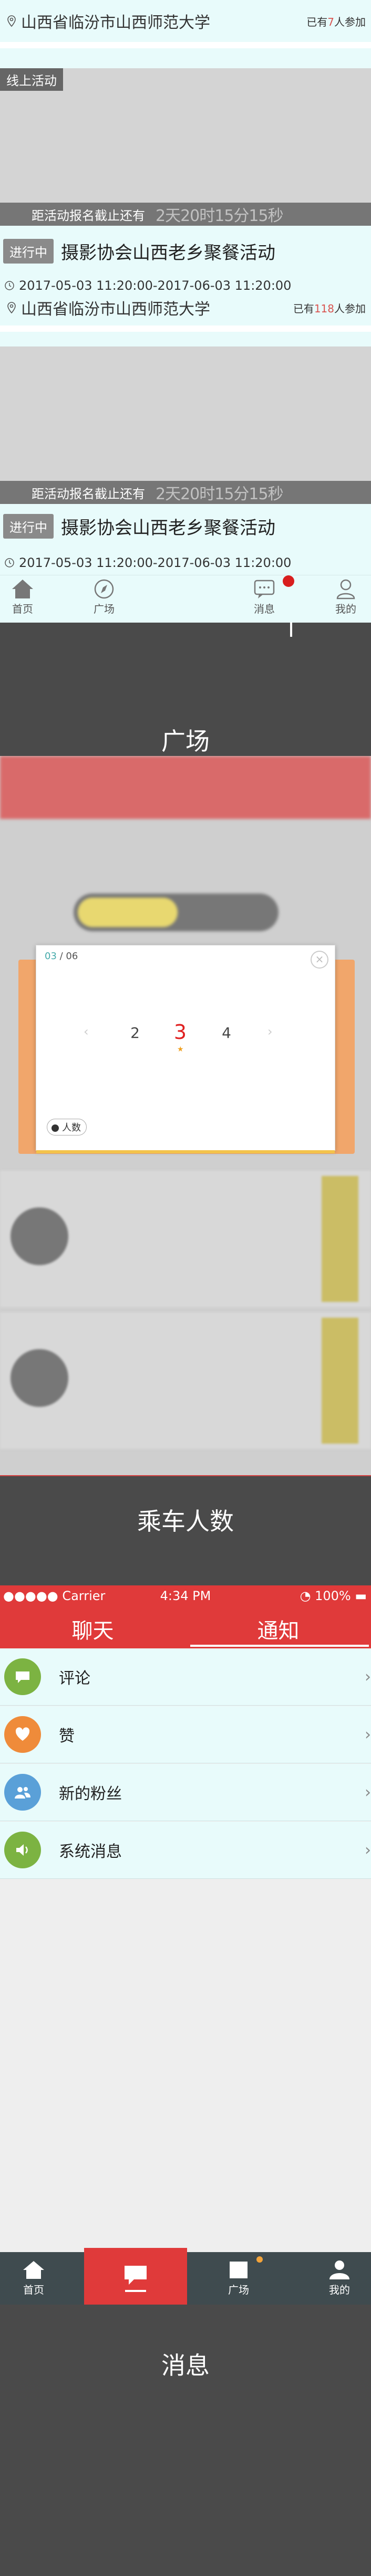 The width and height of the screenshot is (371, 2576). I want to click on row-label: 评论, so click(74, 1678).